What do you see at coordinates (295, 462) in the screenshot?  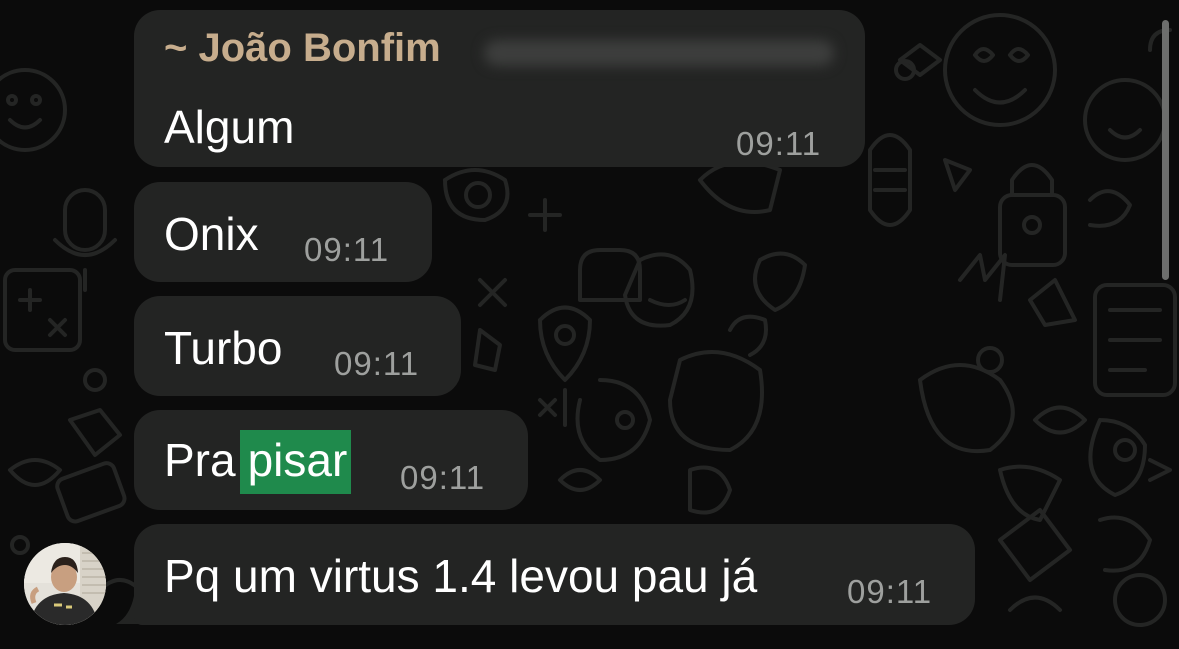 I see `search-highlight: pisar` at bounding box center [295, 462].